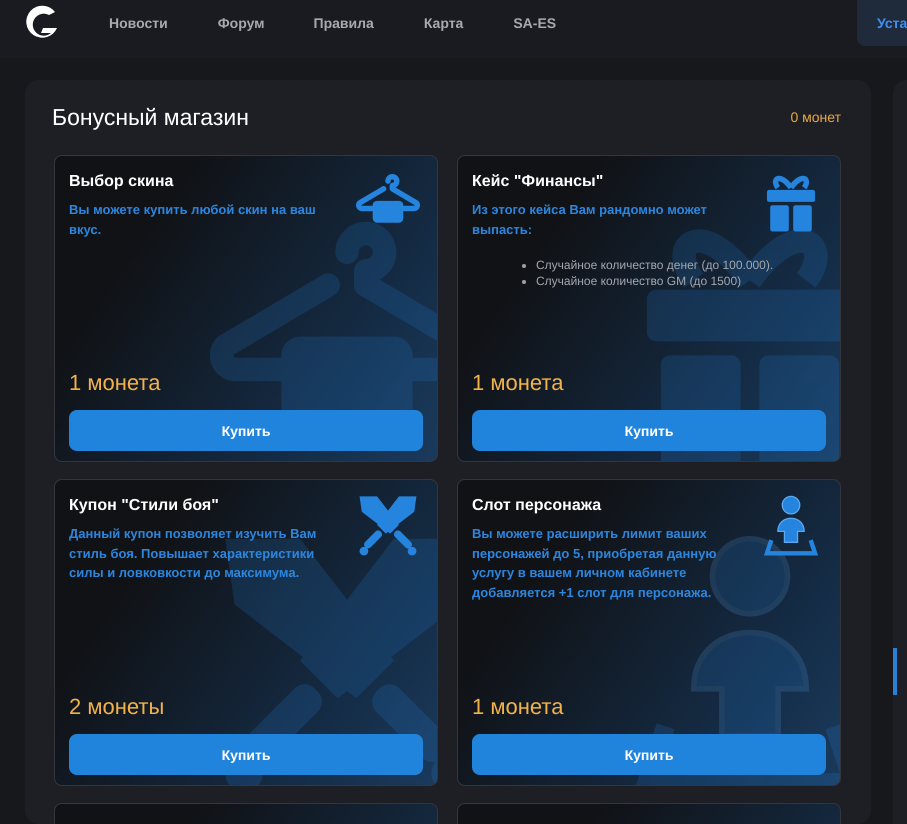 The height and width of the screenshot is (824, 907). Describe the element at coordinates (537, 506) in the screenshot. I see `card-title: Слот персонажа` at that location.